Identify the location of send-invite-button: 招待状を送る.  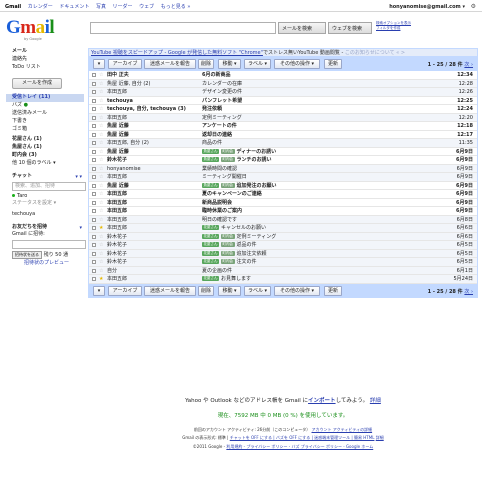
(27, 254).